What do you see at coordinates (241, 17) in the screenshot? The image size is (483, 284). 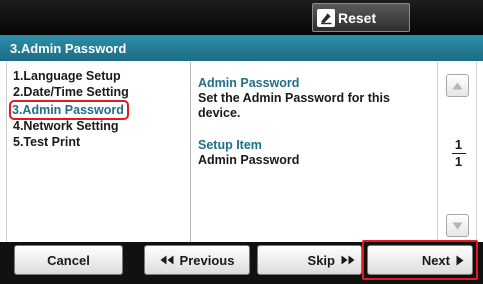 I see `top-bar: Reset` at bounding box center [241, 17].